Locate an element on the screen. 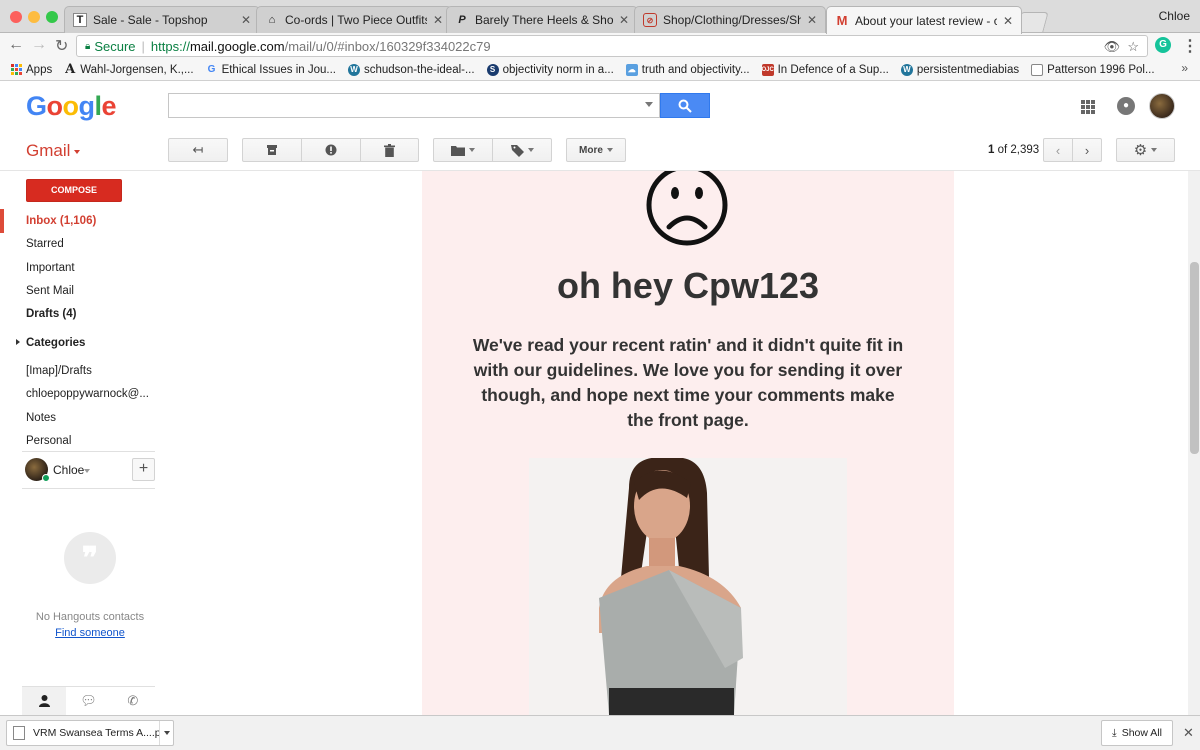 The height and width of the screenshot is (750, 1200). new-conversation-button: + is located at coordinates (143, 469).